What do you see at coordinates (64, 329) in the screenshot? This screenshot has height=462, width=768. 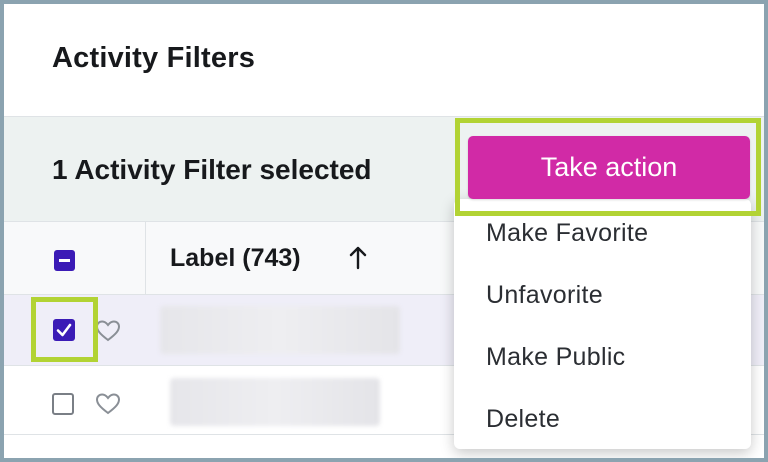 I see `highlight-box-checkbox` at bounding box center [64, 329].